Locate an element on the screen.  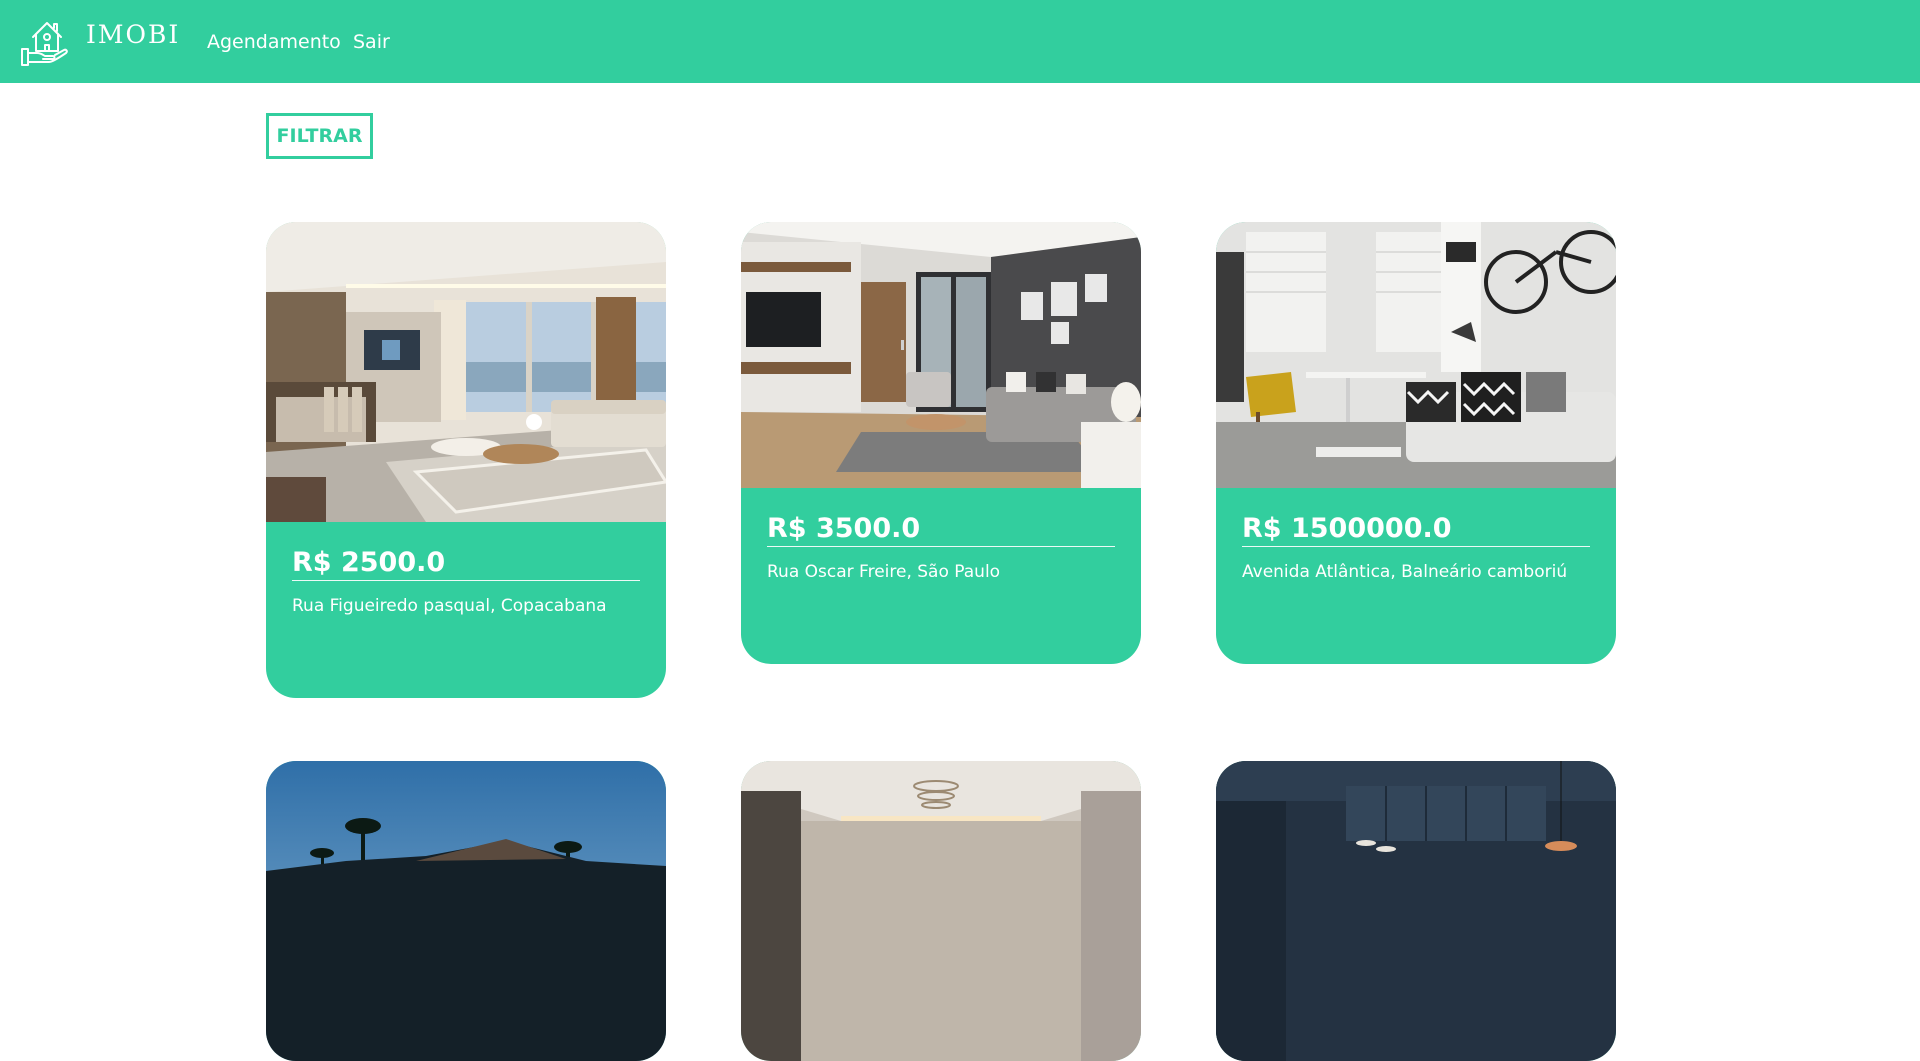
property-price: R$ 3500.0 is located at coordinates (941, 530).